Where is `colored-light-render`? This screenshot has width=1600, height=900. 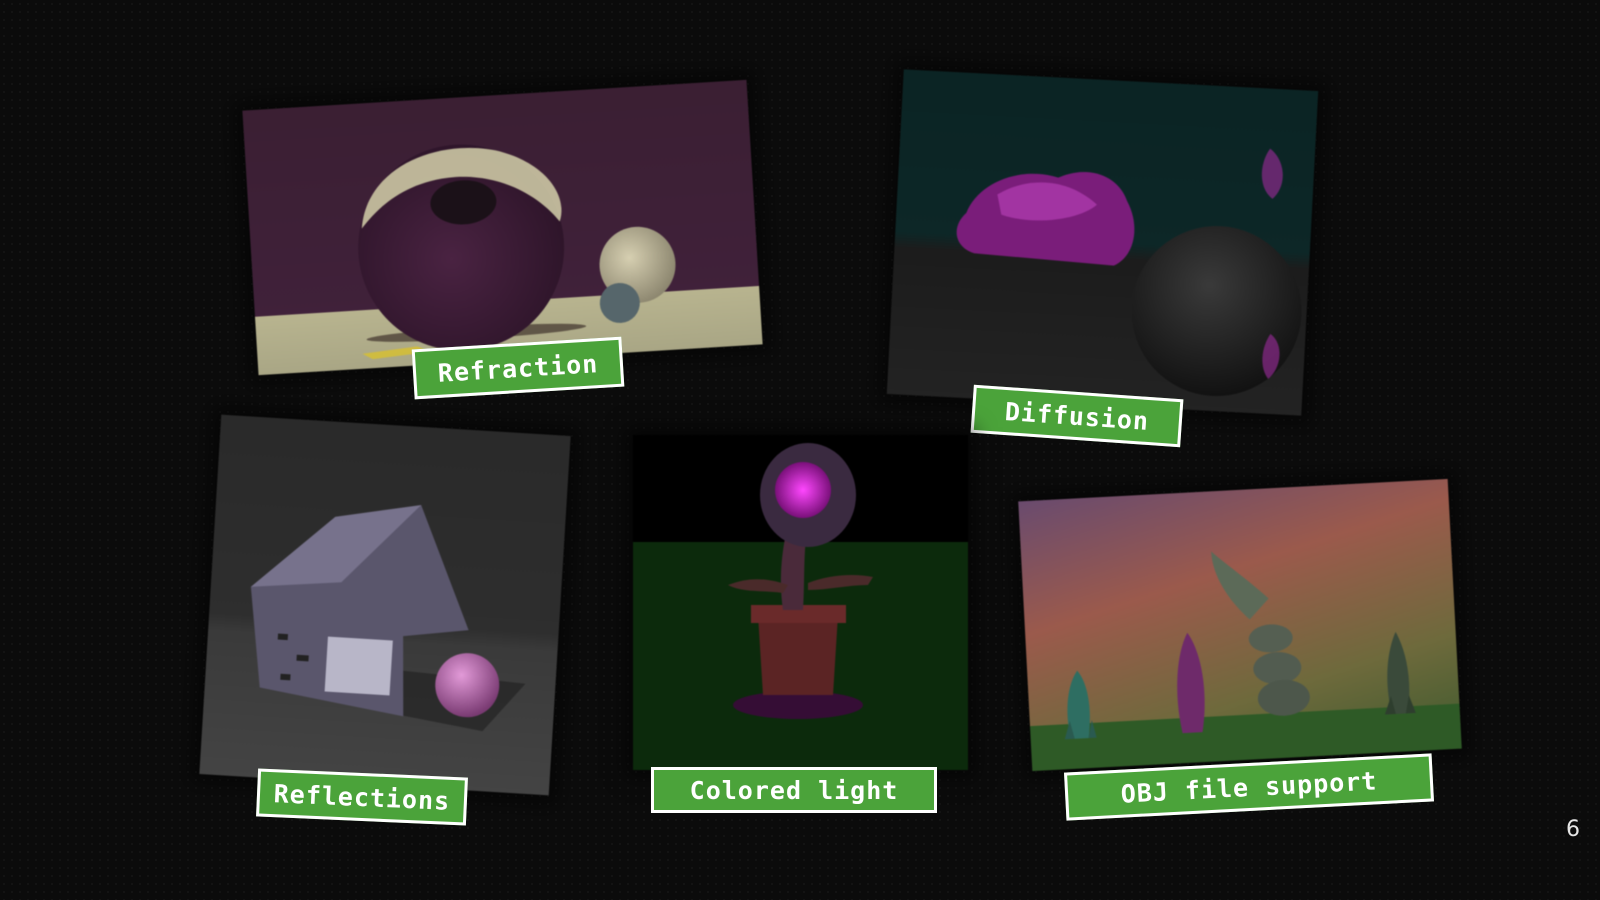
colored-light-render is located at coordinates (800, 602).